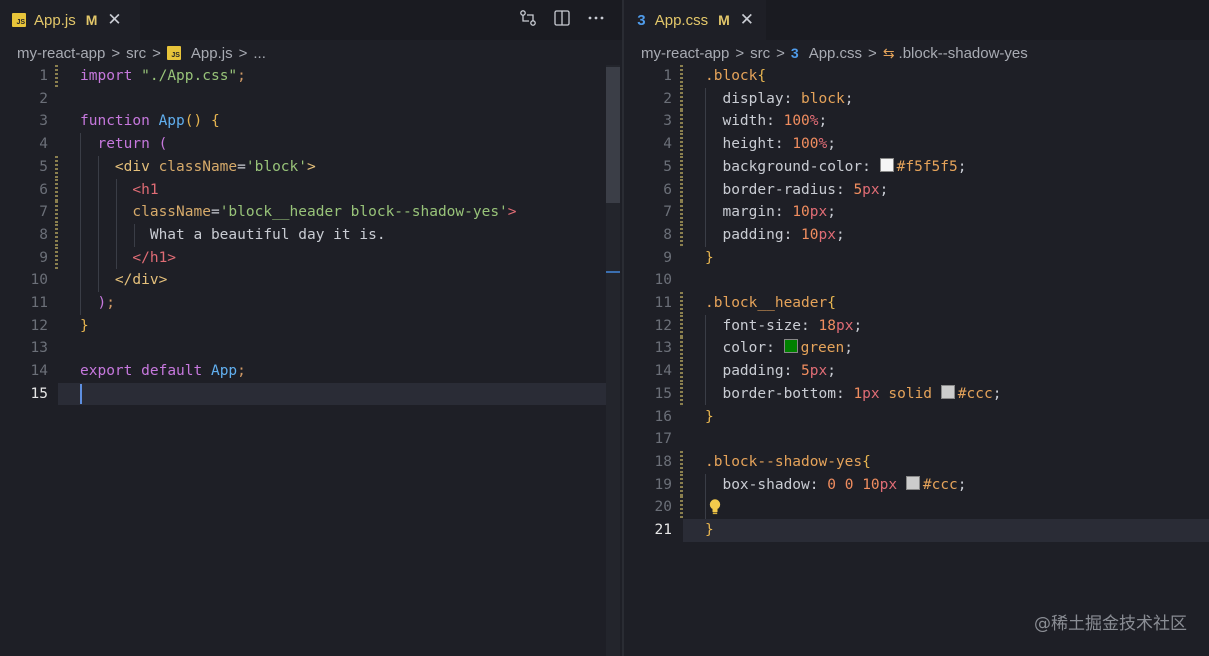 The width and height of the screenshot is (1209, 656). What do you see at coordinates (311, 99) in the screenshot?
I see `code-line: 2` at bounding box center [311, 99].